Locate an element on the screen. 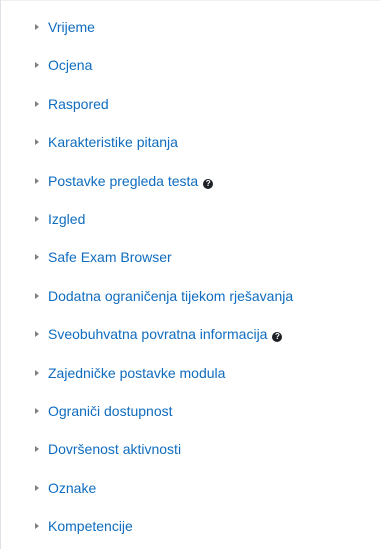  section-label: Oznake is located at coordinates (72, 488).